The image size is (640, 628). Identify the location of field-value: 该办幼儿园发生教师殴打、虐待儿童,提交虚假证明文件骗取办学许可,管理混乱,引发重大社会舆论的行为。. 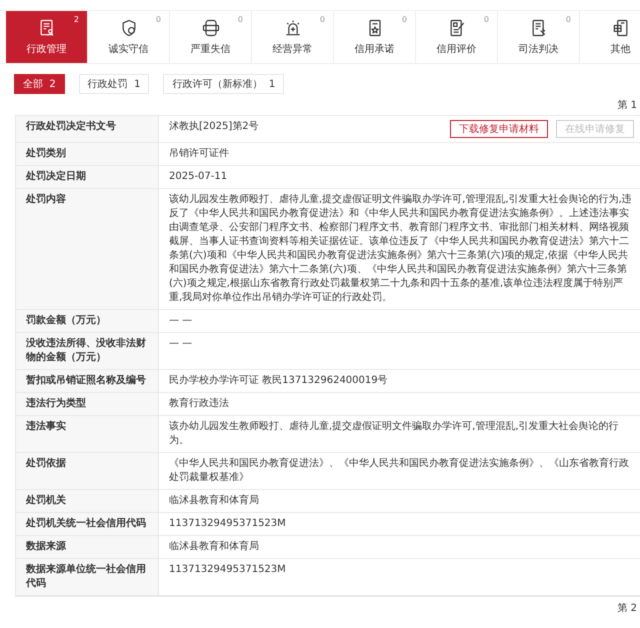
(394, 434).